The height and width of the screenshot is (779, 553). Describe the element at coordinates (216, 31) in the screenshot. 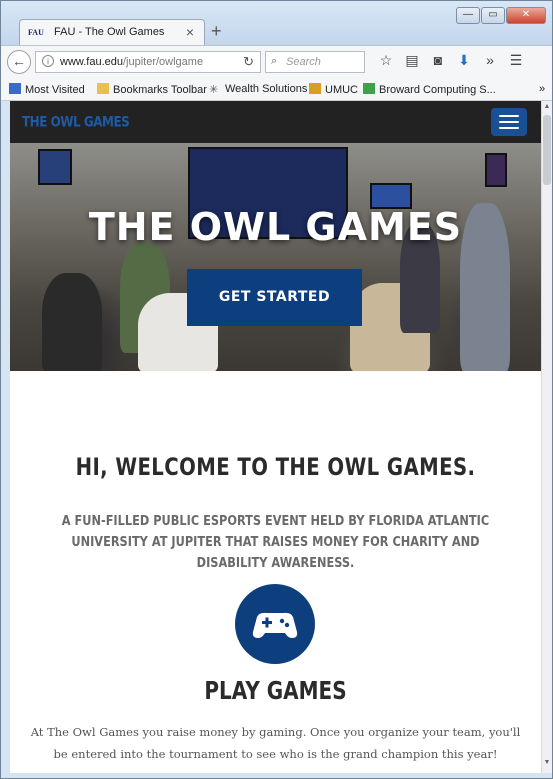

I see `new-tab-icon: +` at that location.